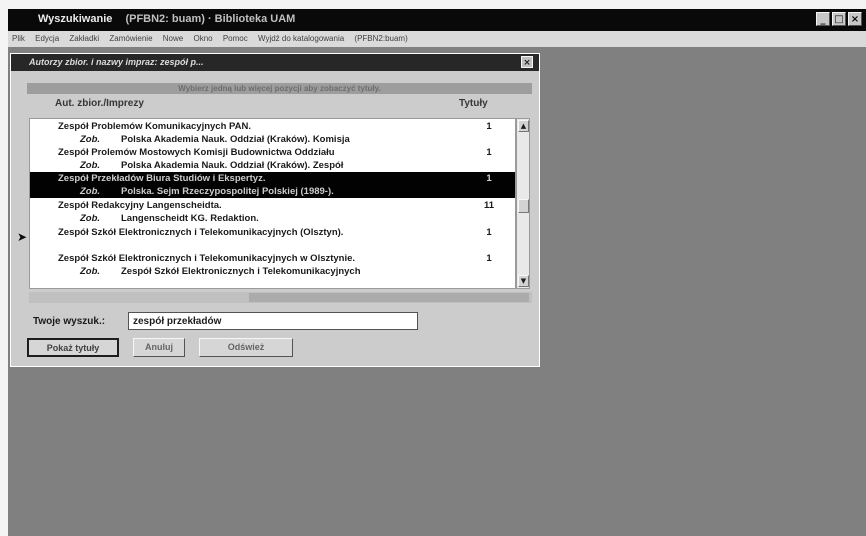 The height and width of the screenshot is (536, 866). What do you see at coordinates (272, 218) in the screenshot?
I see `list-item-see-also: Zob. Langenscheidt KG. Redaktion.` at bounding box center [272, 218].